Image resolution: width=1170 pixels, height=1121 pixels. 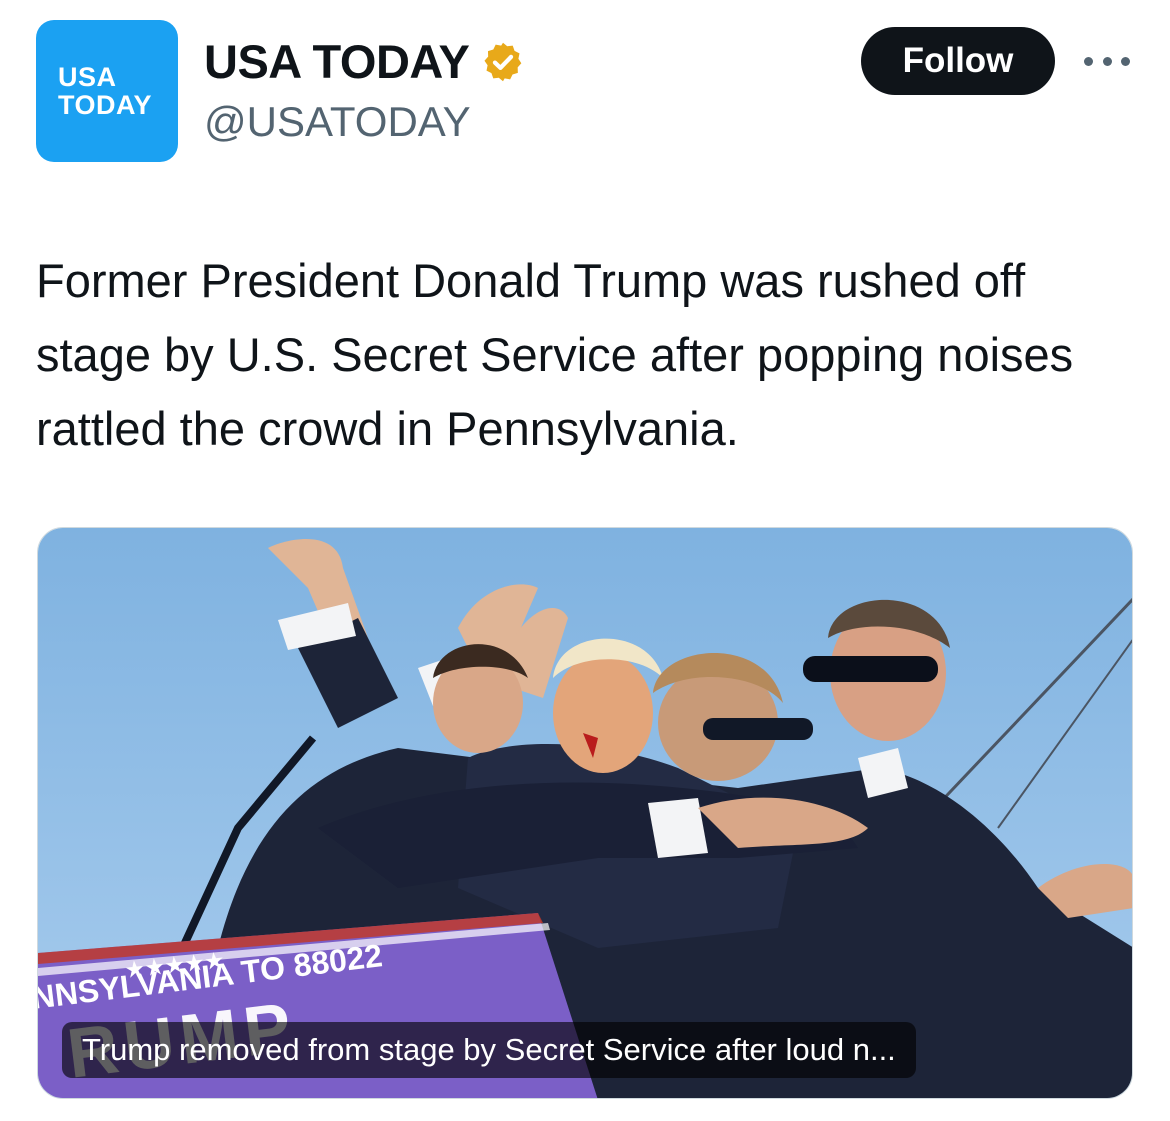 I want to click on avatar-logo-line1: USA, so click(x=87, y=77).